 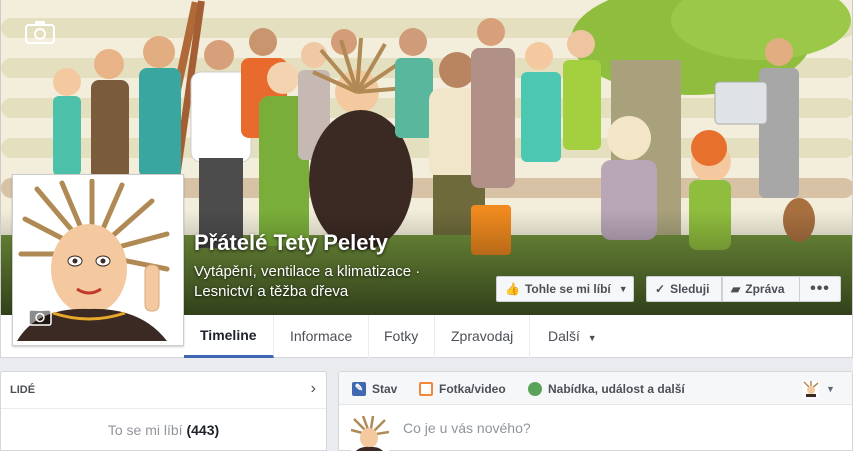 What do you see at coordinates (22, 390) in the screenshot?
I see `people-title: LIDÉ` at bounding box center [22, 390].